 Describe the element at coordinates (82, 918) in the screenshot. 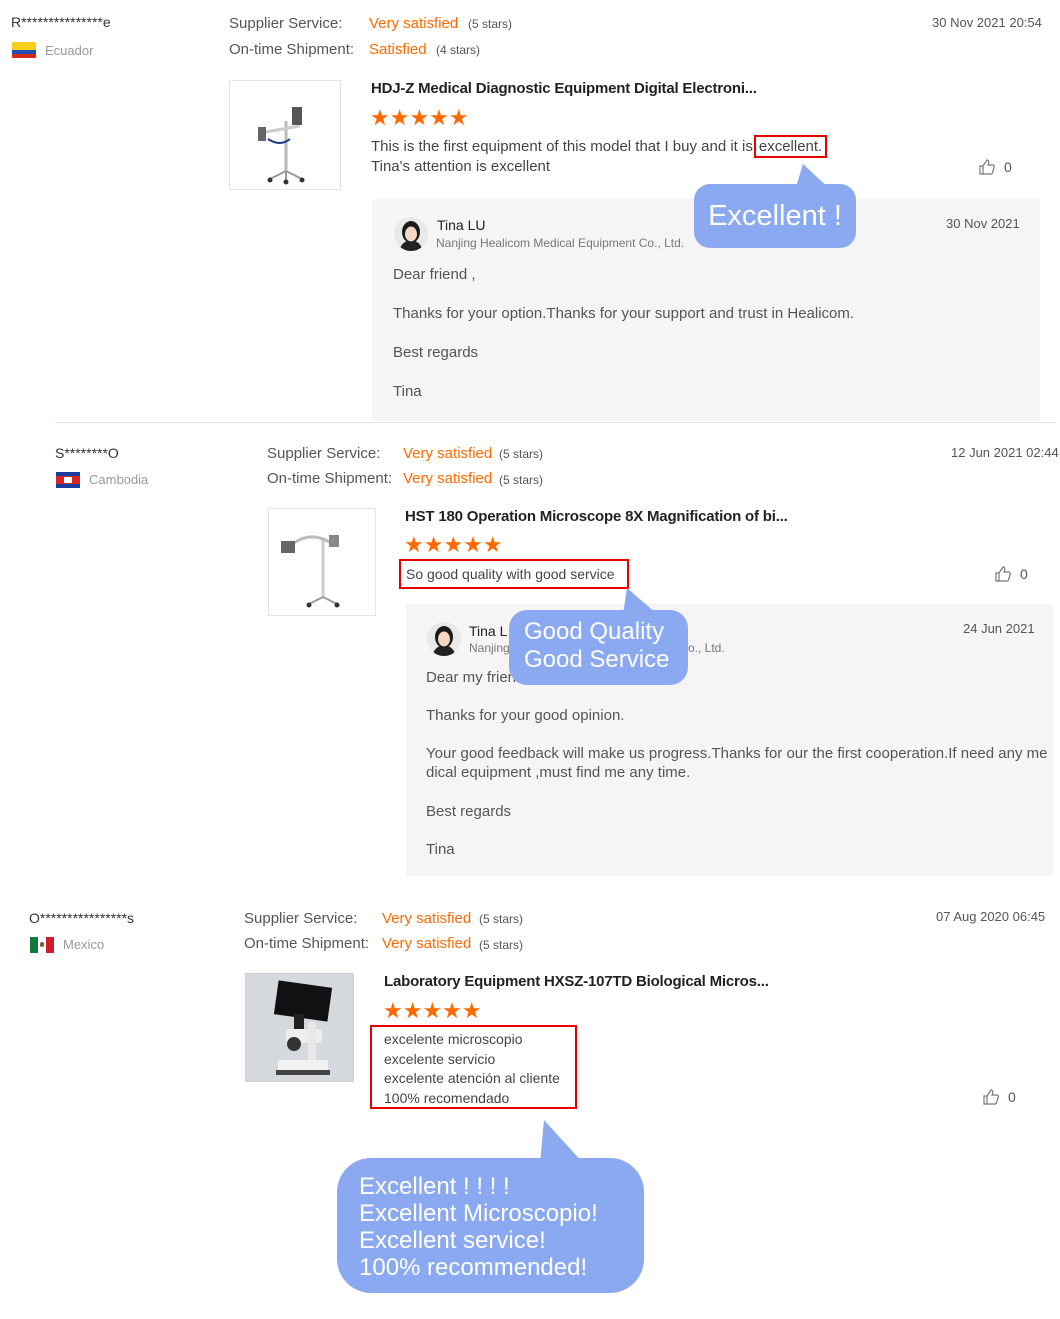

I see `buyer-name: O****************s` at that location.